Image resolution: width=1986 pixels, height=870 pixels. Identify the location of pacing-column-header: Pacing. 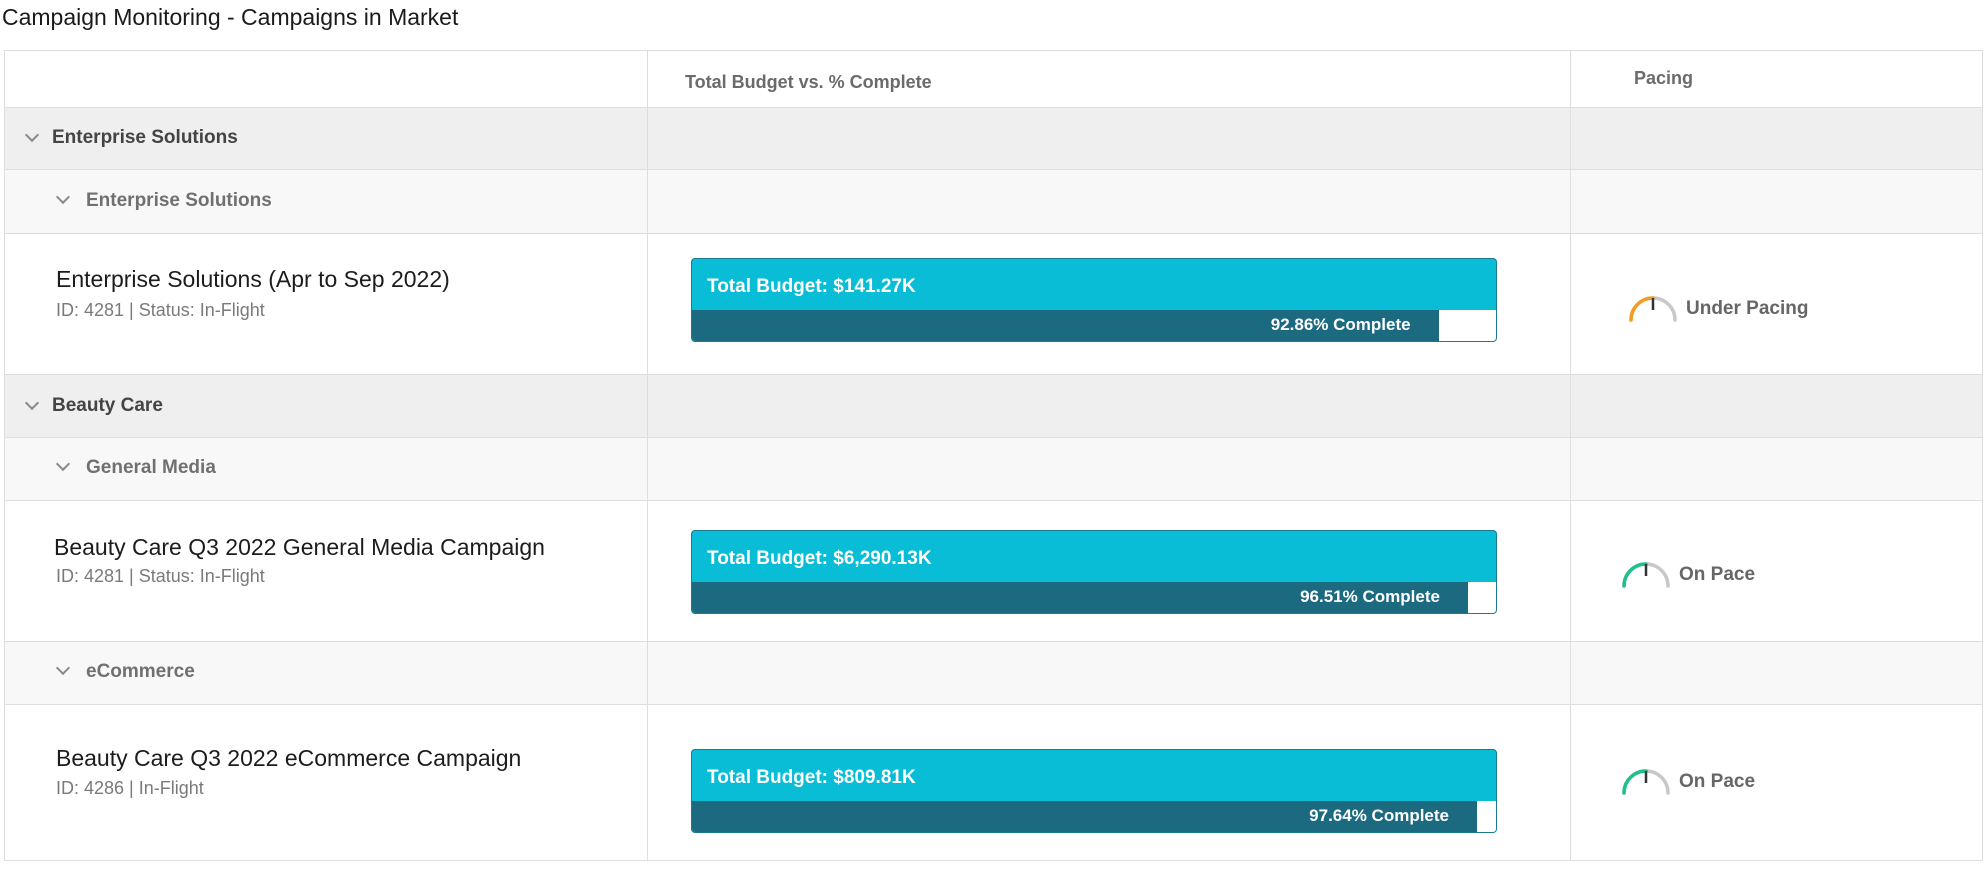
(1664, 78).